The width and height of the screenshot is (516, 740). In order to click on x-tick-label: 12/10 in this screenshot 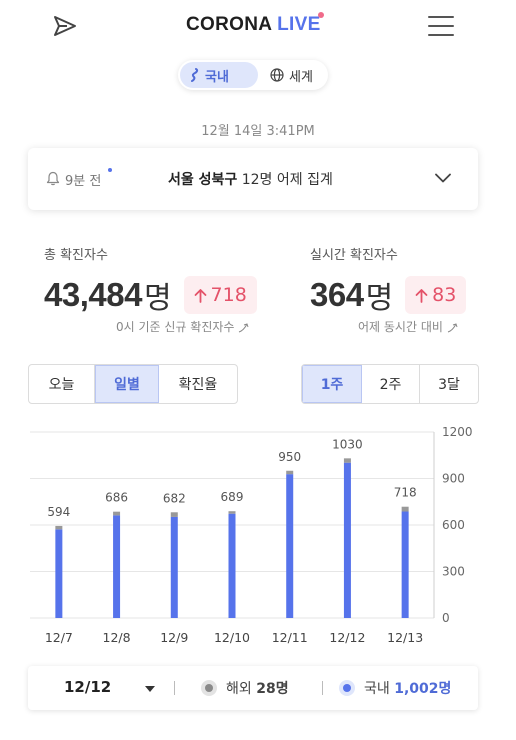, I will do `click(232, 637)`.